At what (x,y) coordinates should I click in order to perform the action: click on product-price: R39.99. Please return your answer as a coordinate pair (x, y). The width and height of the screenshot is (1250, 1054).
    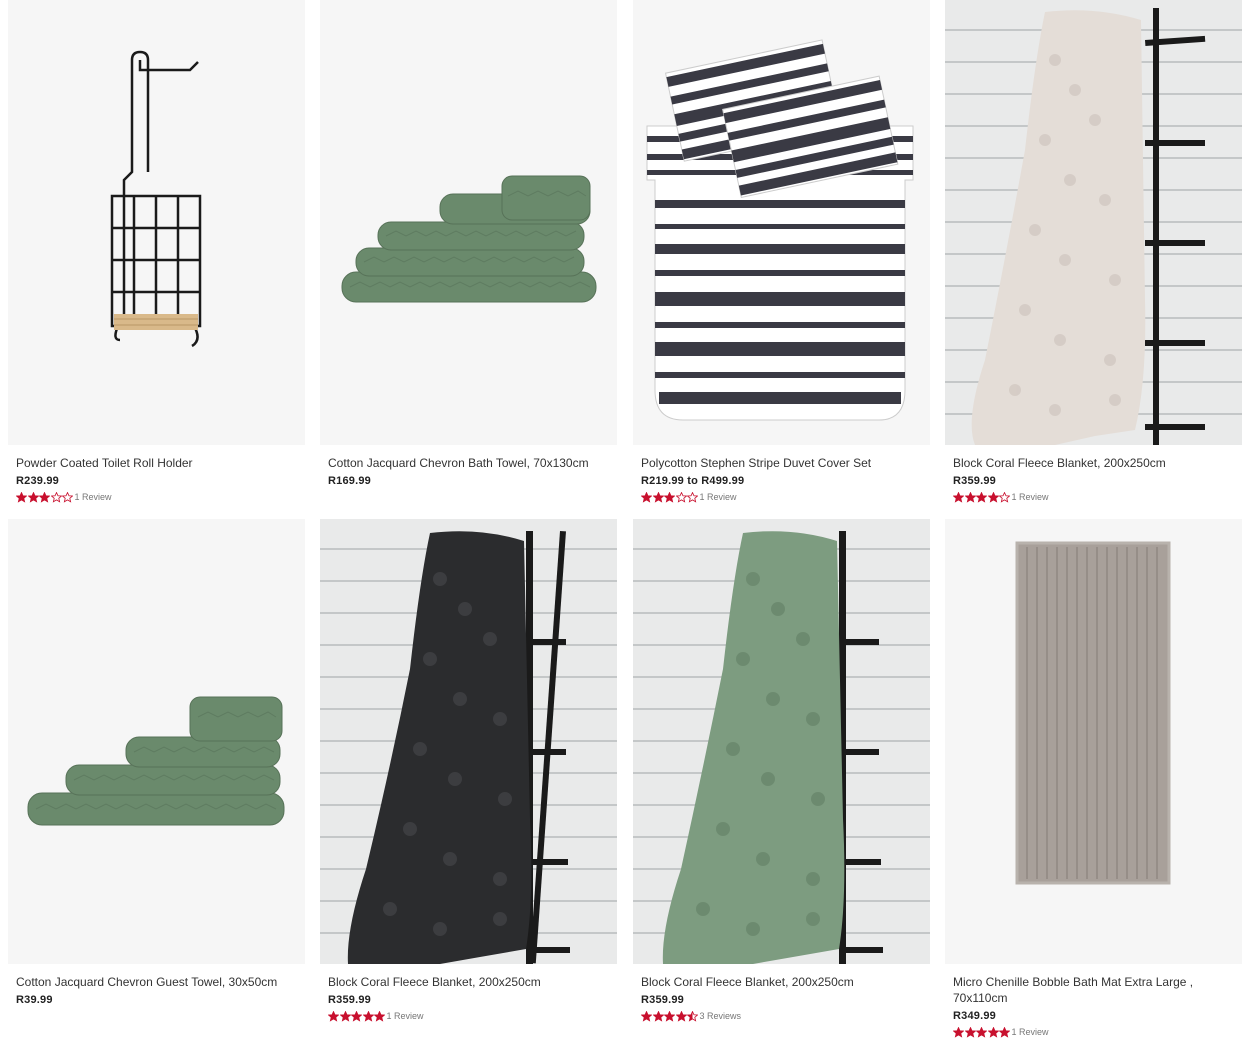
    Looking at the image, I should click on (34, 1000).